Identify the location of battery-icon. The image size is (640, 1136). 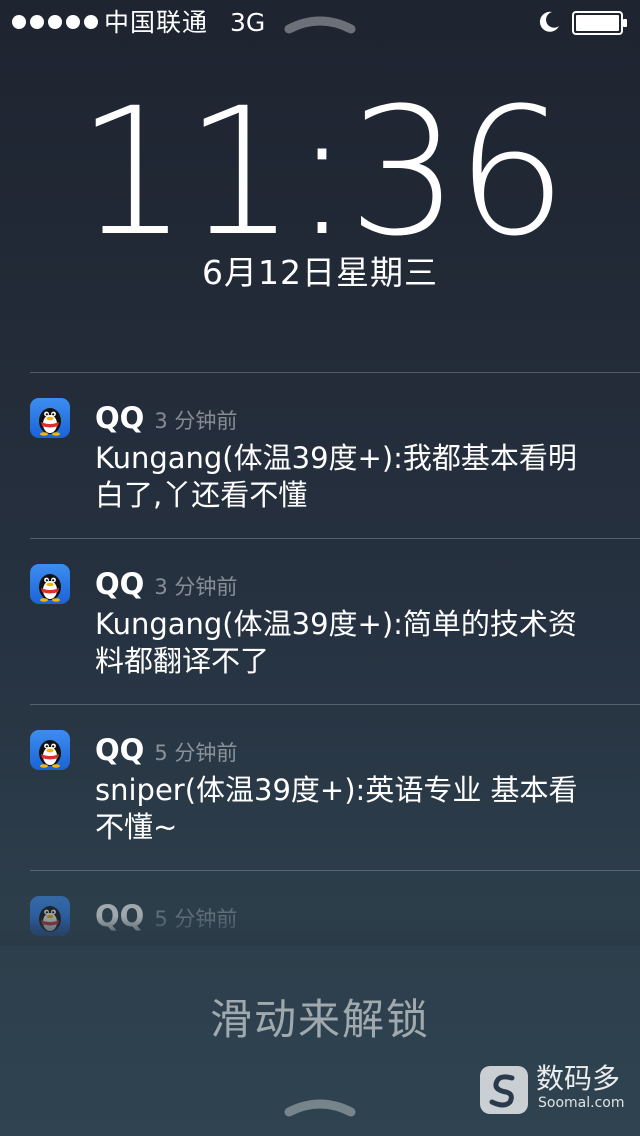
(599, 23).